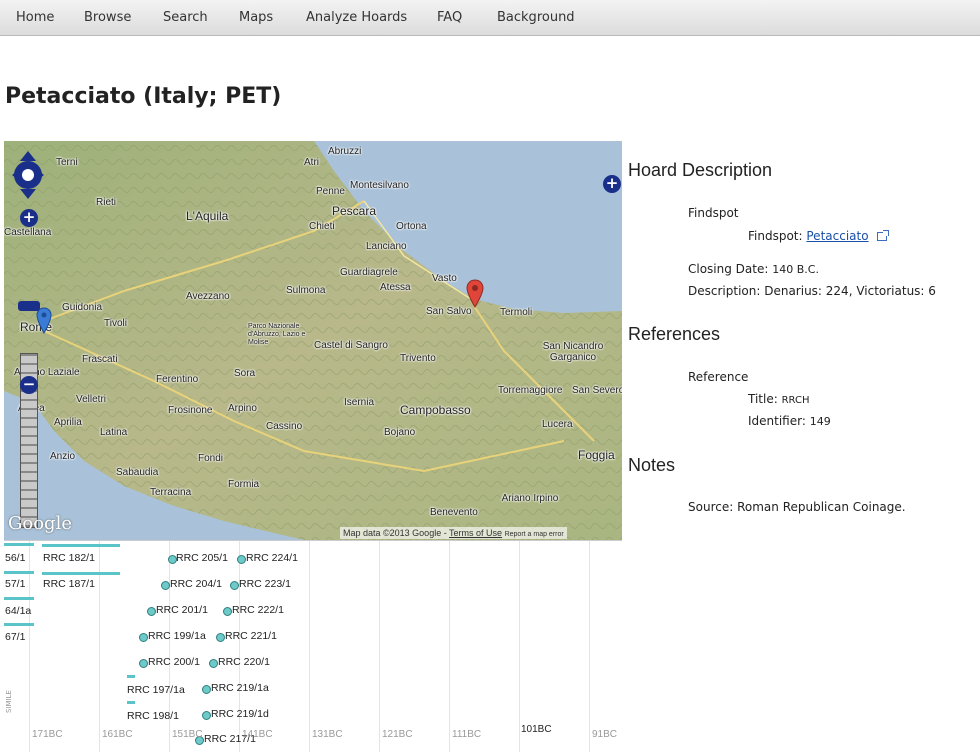  I want to click on timeline-item: RRC 198/1, so click(153, 716).